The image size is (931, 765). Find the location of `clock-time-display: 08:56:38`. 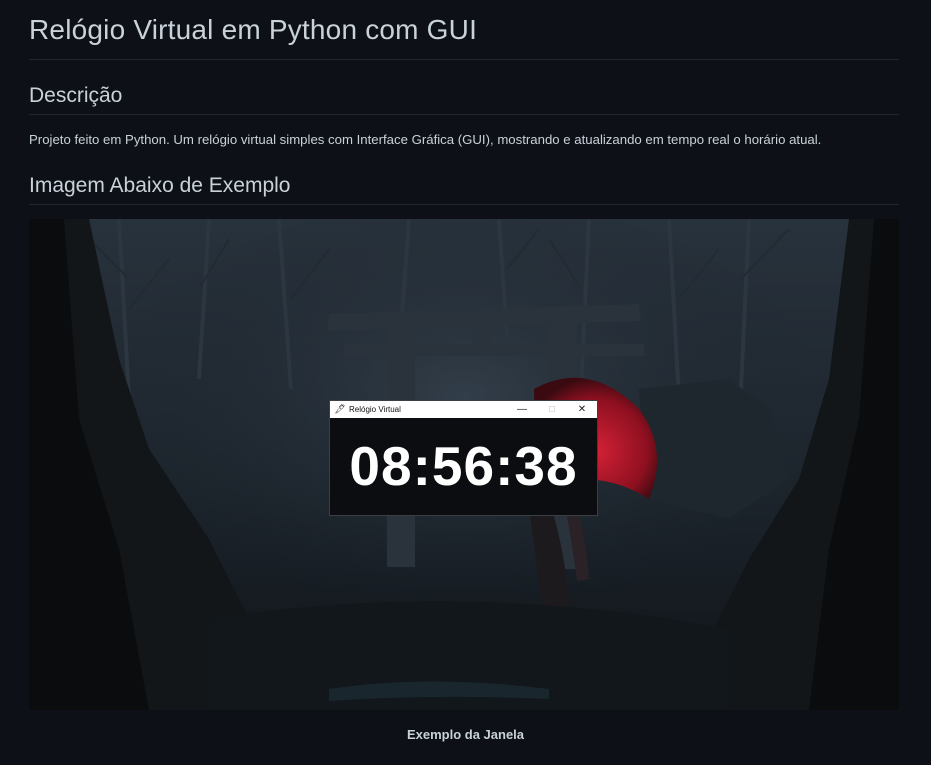

clock-time-display: 08:56:38 is located at coordinates (463, 466).